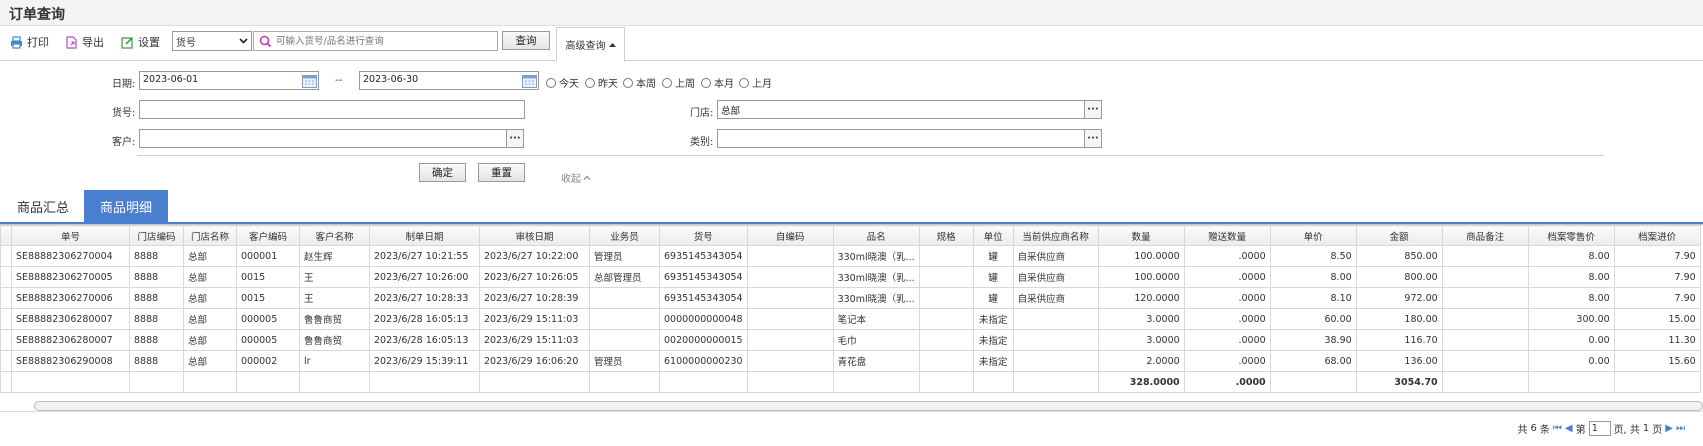 The image size is (1703, 446). Describe the element at coordinates (1485, 235) in the screenshot. I see `col-header: 商品备注` at that location.